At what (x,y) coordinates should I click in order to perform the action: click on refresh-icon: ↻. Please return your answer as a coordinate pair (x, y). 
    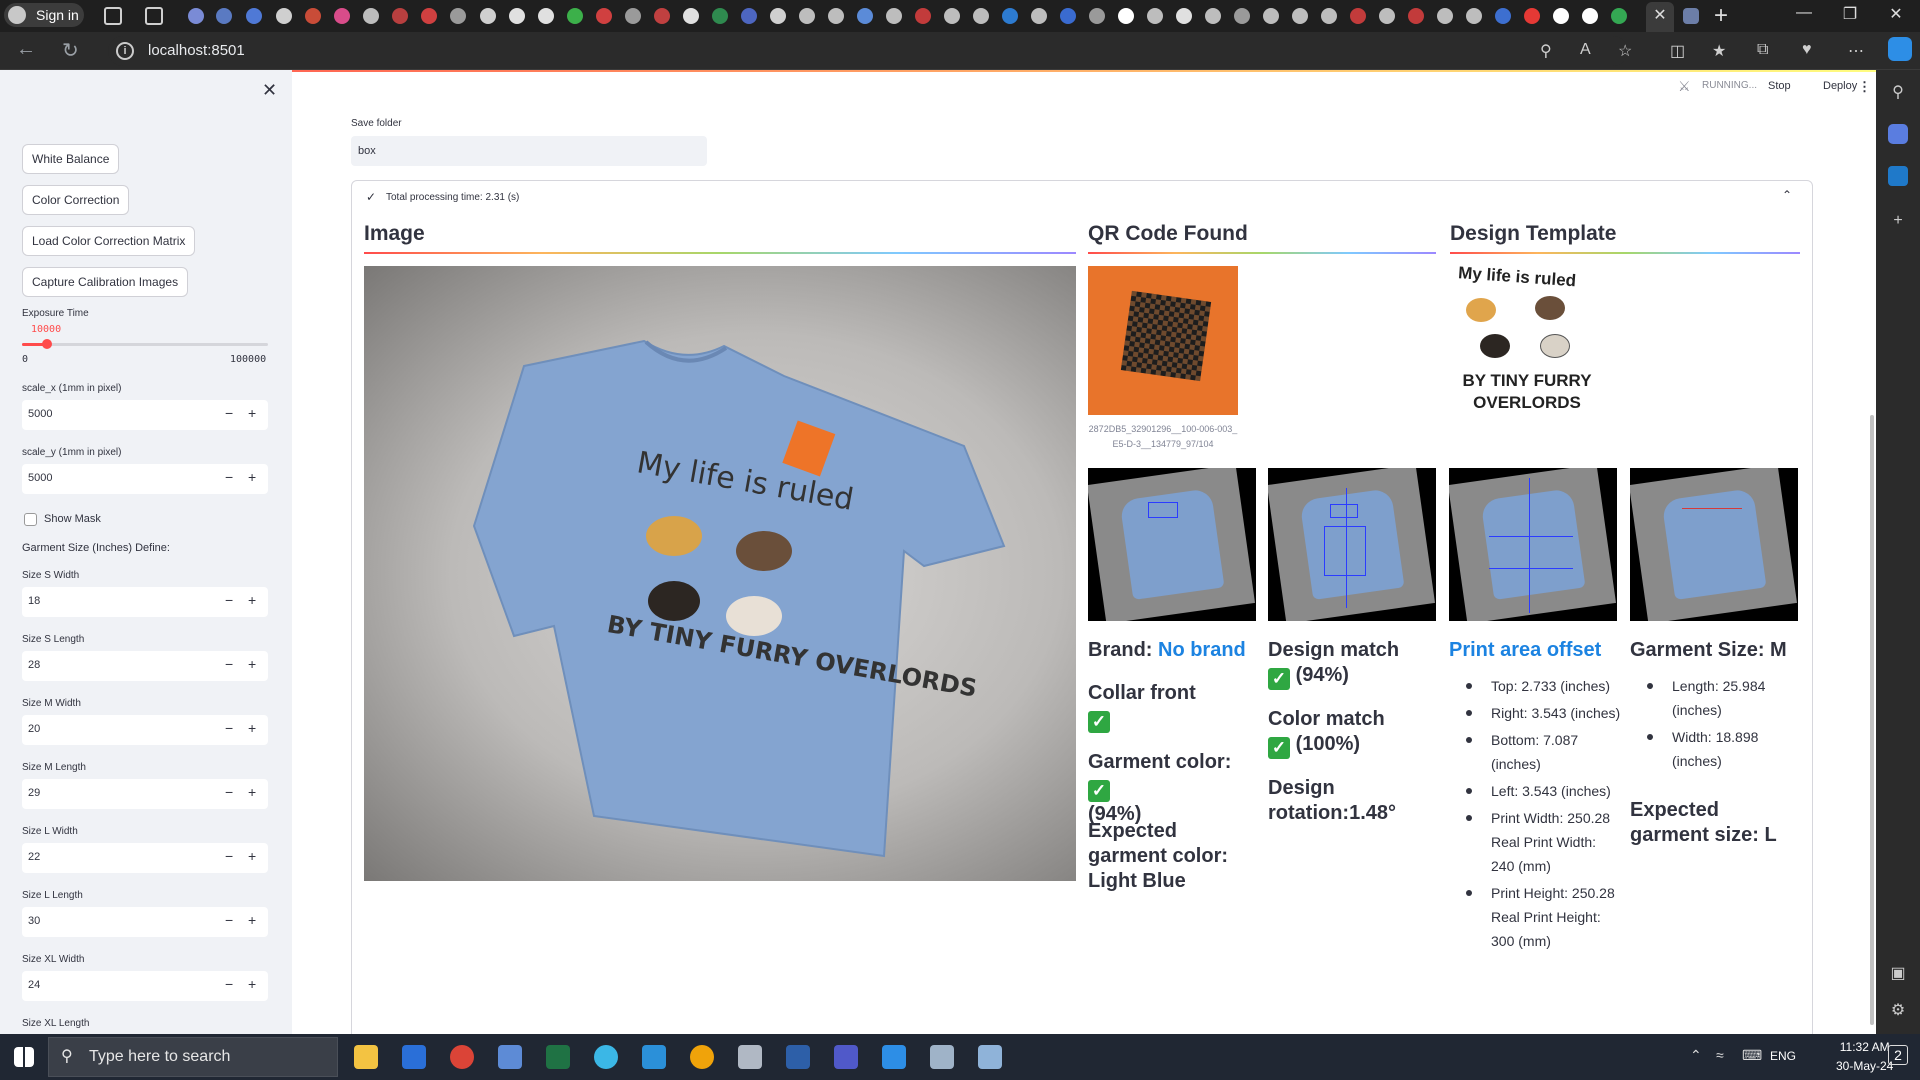
    Looking at the image, I should click on (70, 50).